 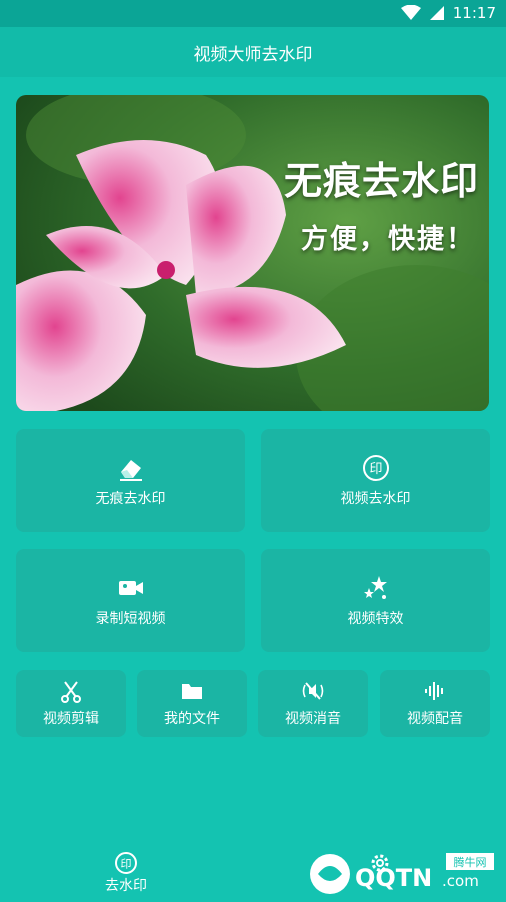 I want to click on sparkle-stars-icon, so click(x=376, y=588).